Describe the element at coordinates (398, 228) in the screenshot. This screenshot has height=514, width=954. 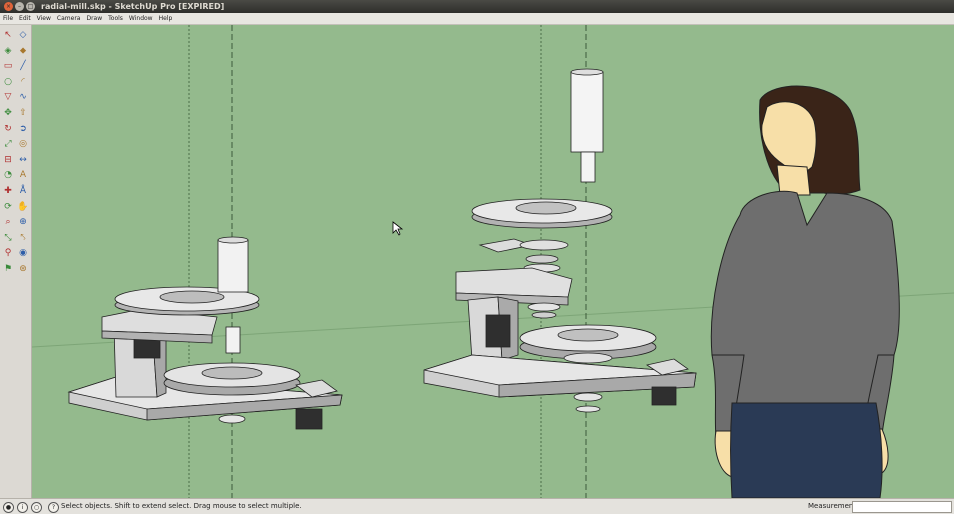
I see `mouse-cursor` at that location.